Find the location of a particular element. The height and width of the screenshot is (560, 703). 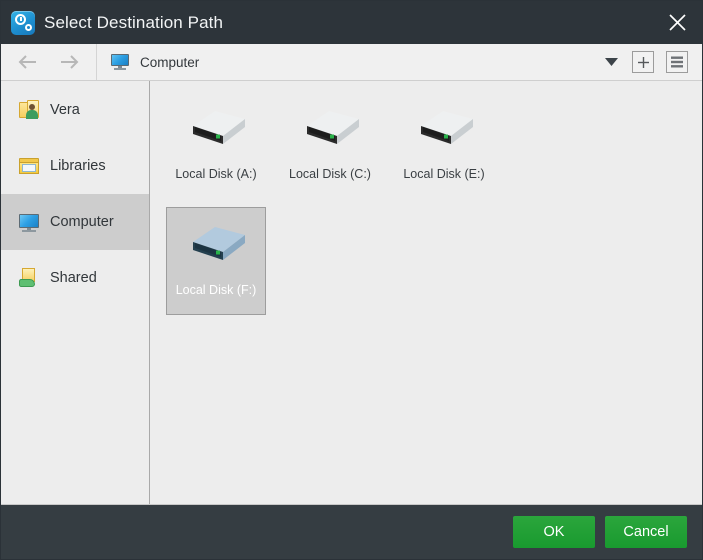

drive-label: Local Disk (A:) is located at coordinates (216, 174).